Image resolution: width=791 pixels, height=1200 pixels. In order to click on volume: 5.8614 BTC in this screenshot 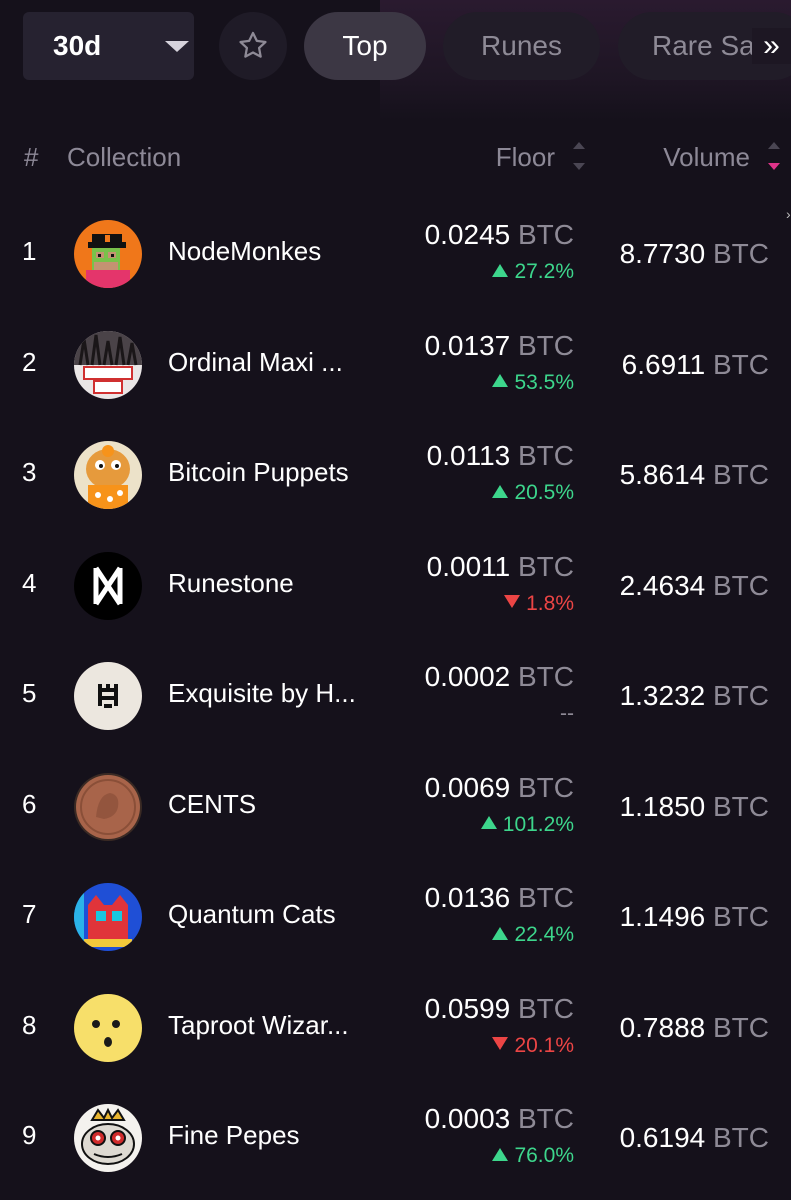, I will do `click(694, 475)`.